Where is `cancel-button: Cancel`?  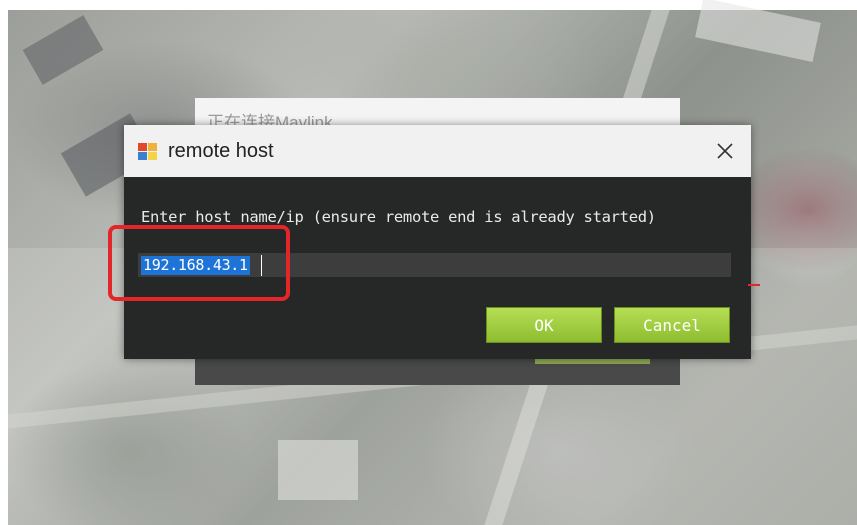 cancel-button: Cancel is located at coordinates (672, 325).